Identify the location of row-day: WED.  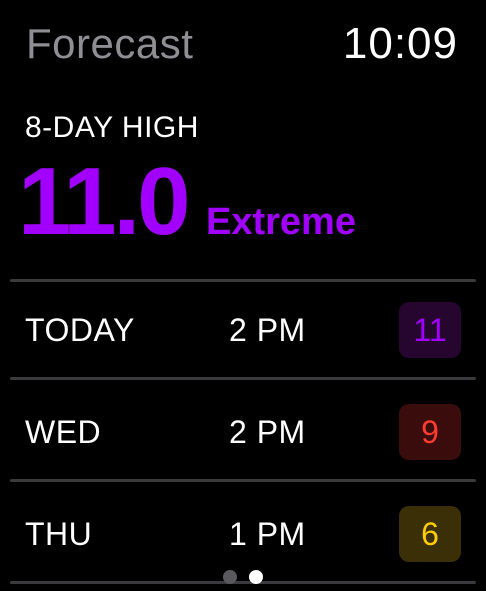
(63, 432).